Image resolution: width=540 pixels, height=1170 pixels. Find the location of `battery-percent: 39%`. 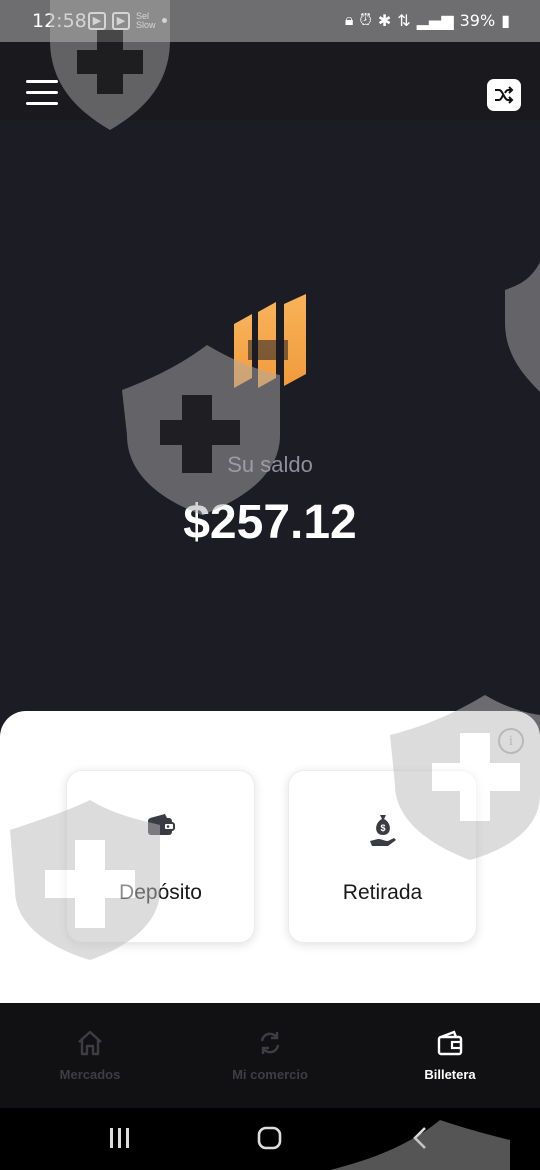

battery-percent: 39% is located at coordinates (477, 20).